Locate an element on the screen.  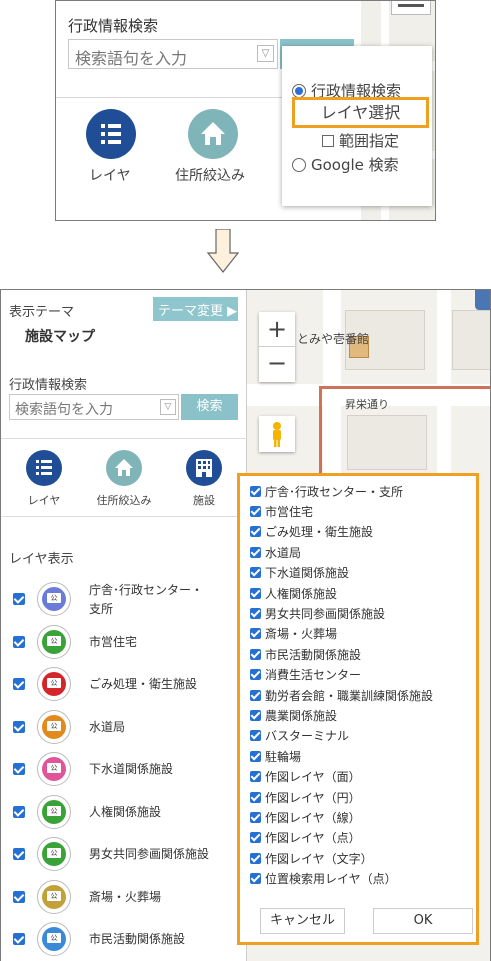
layer-row: 公 ごみ処理・衛生施設 is located at coordinates (128, 684).